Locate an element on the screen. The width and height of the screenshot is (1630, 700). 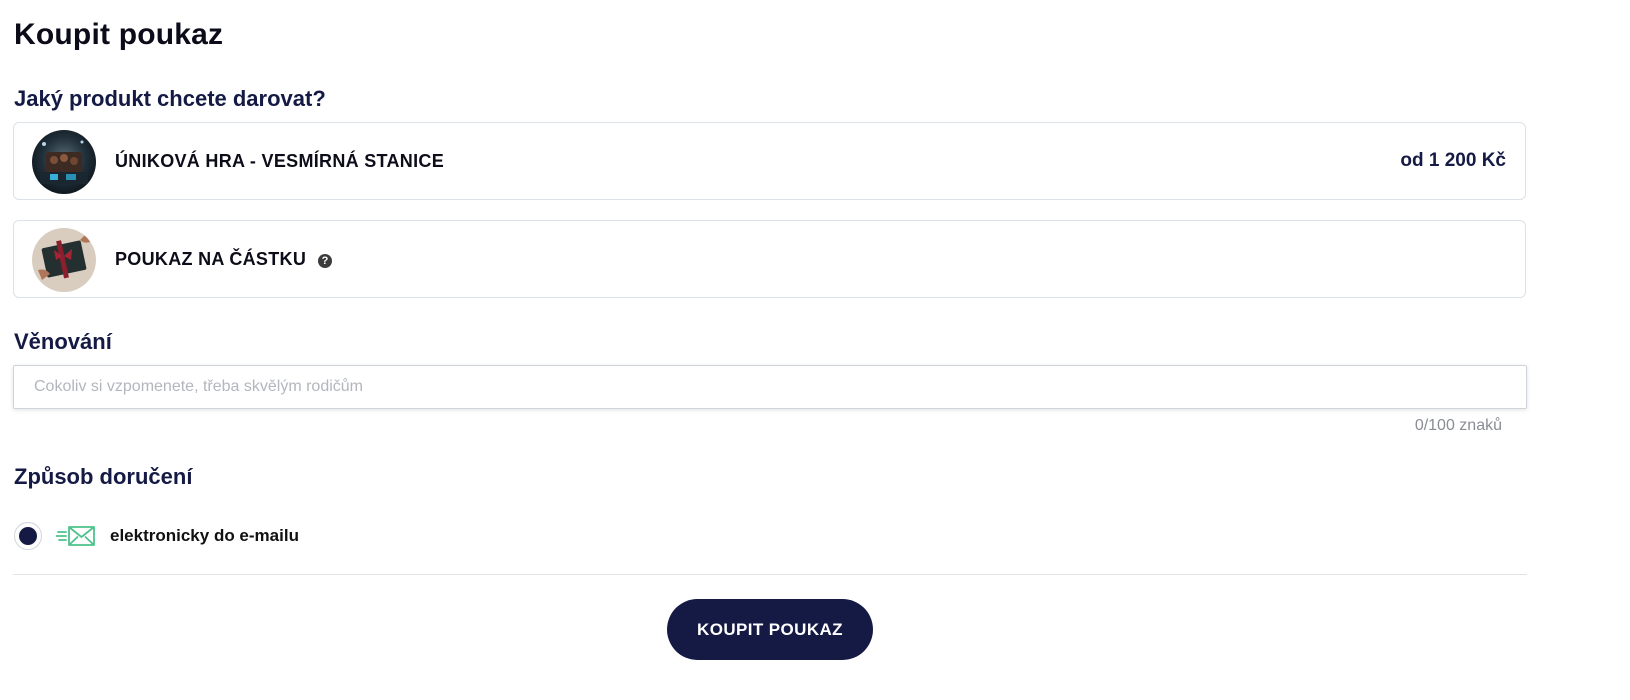
character-counter: 0/100 znaků is located at coordinates (1458, 425).